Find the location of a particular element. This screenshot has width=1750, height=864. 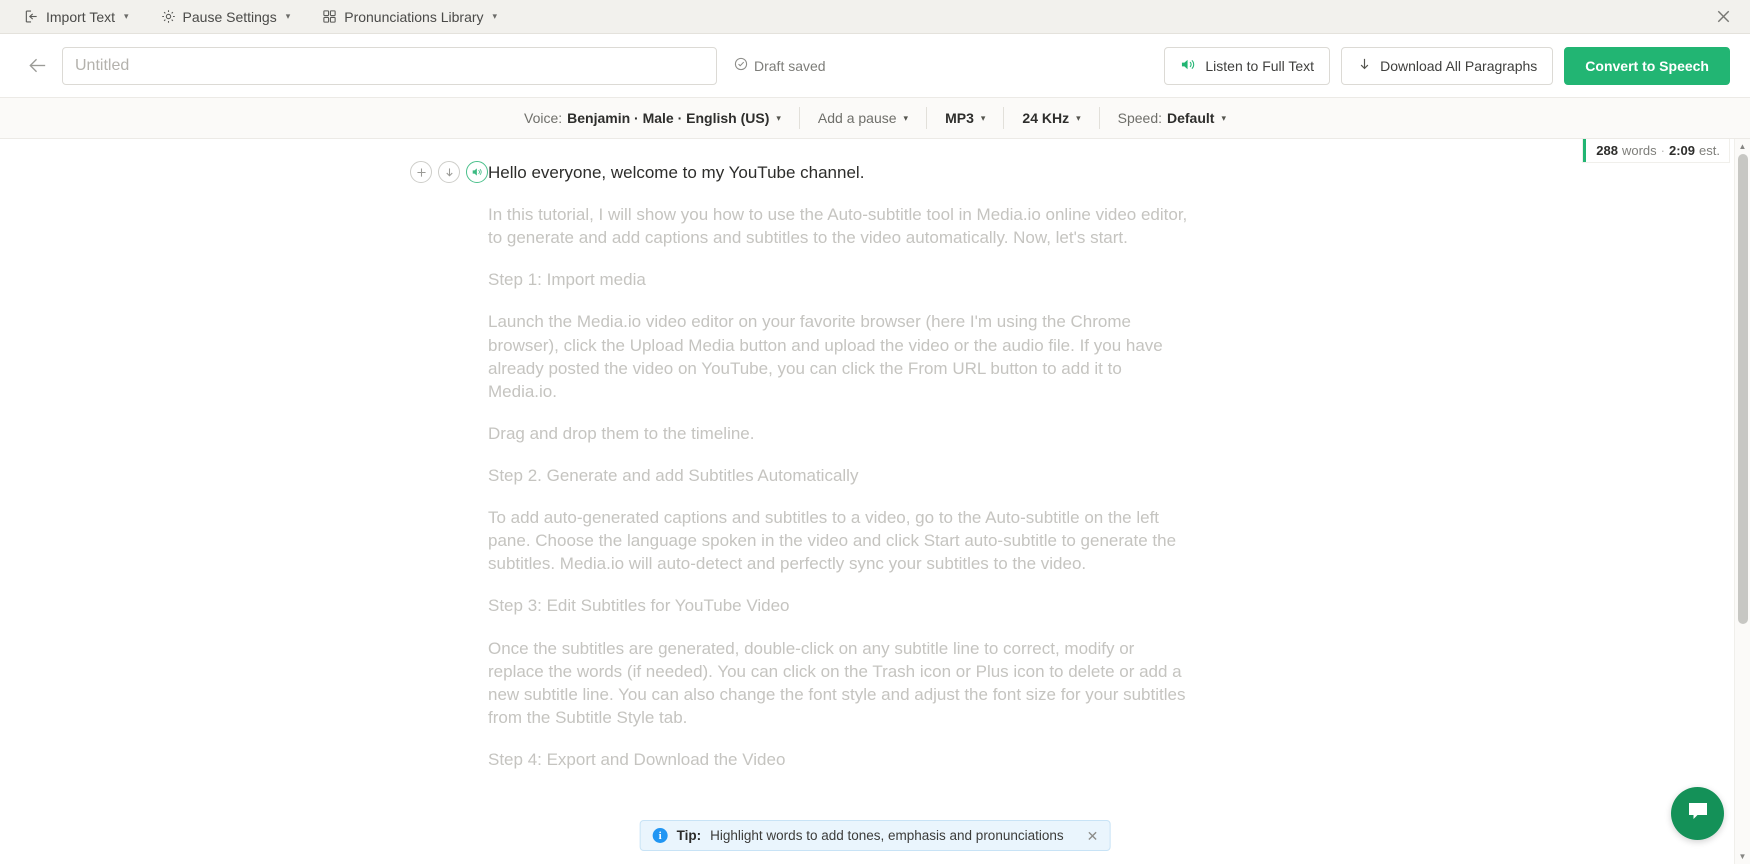

draft-saved-label: Draft saved is located at coordinates (790, 65).